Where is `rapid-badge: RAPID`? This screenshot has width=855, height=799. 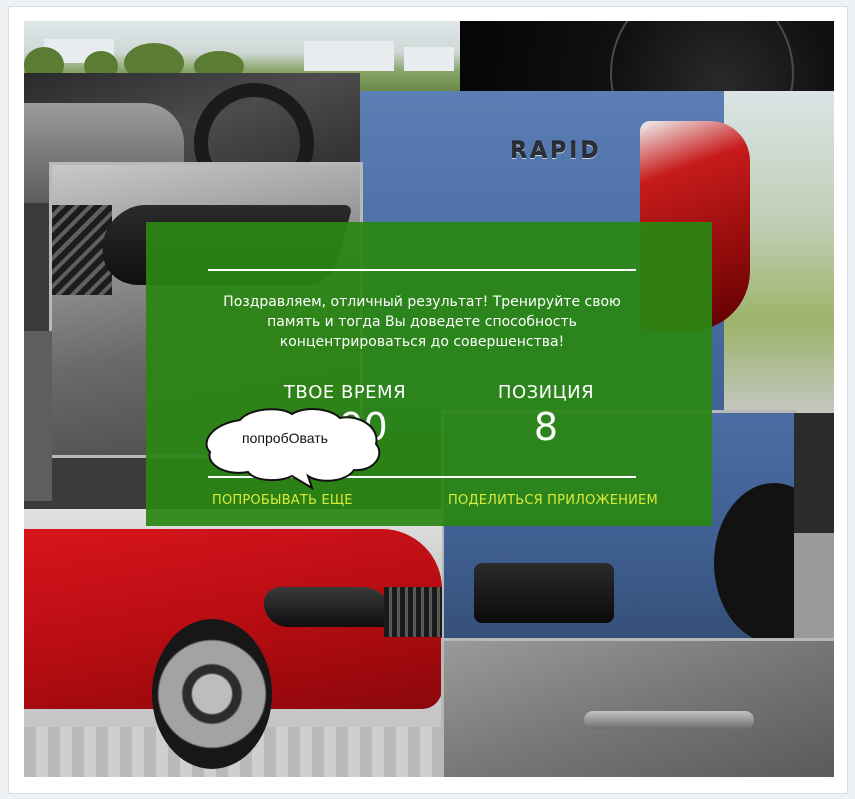
rapid-badge: RAPID is located at coordinates (556, 151).